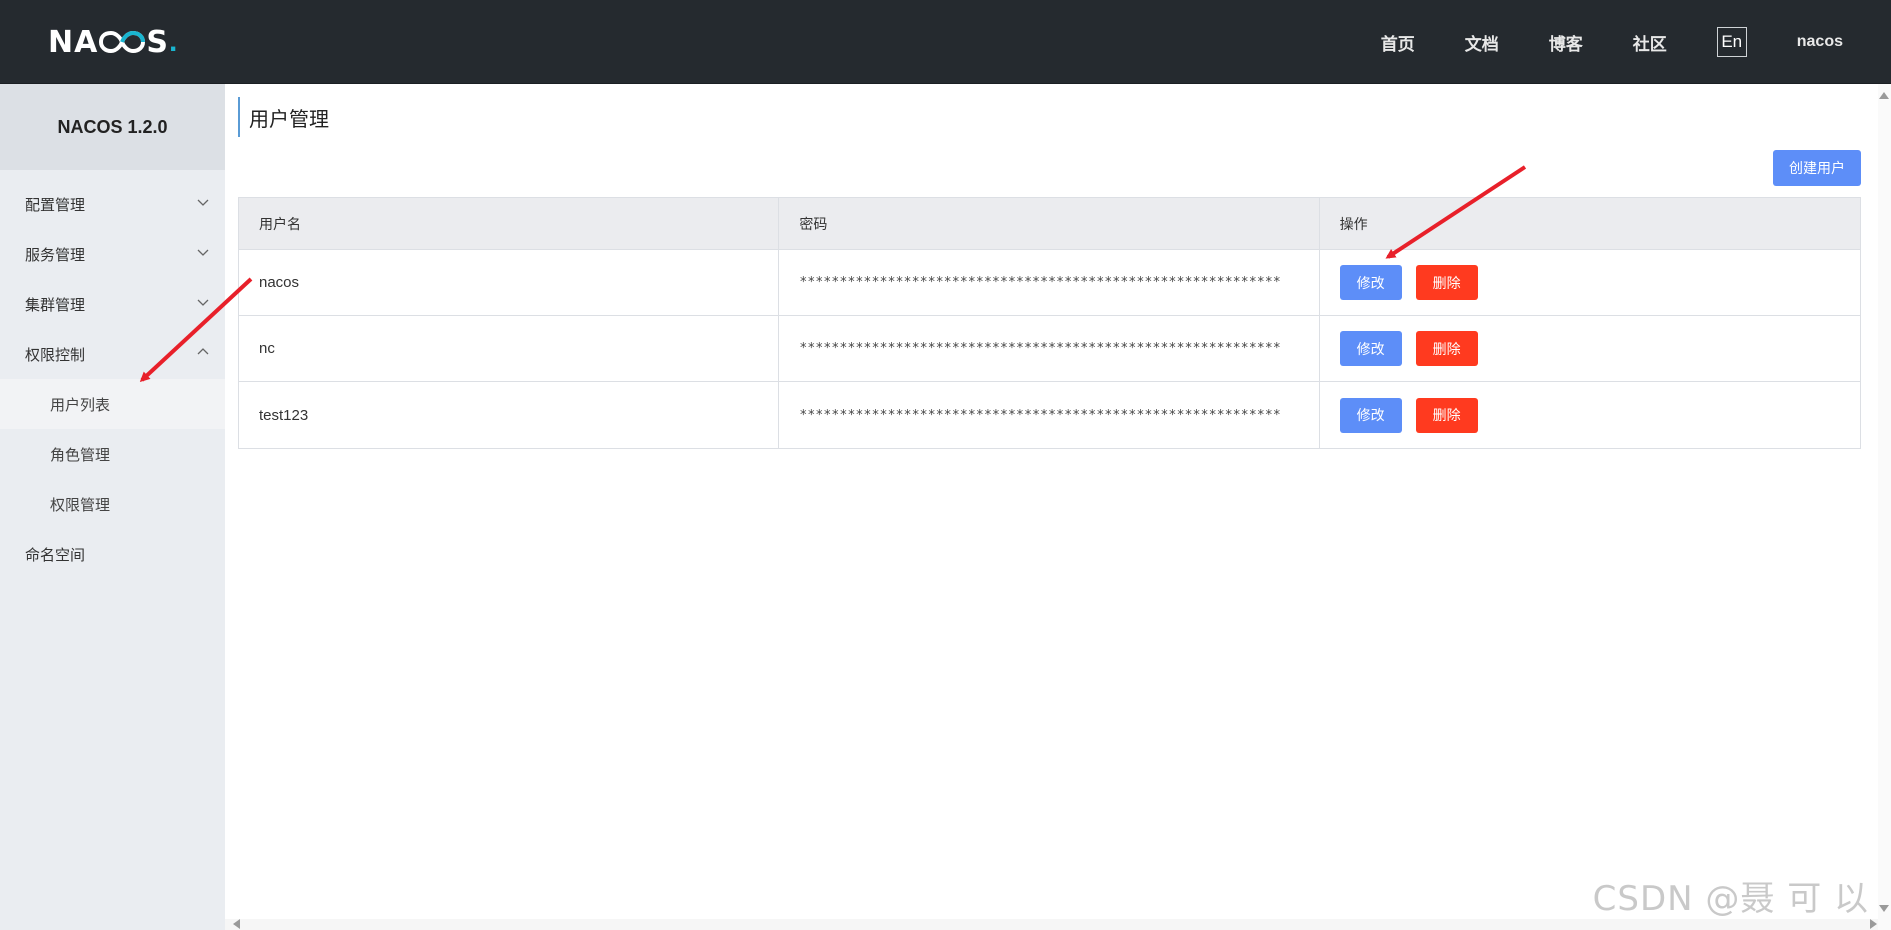 The image size is (1891, 930). Describe the element at coordinates (1587, 42) in the screenshot. I see `top-nav: 首页 文档 博客 社区 En nacos` at that location.